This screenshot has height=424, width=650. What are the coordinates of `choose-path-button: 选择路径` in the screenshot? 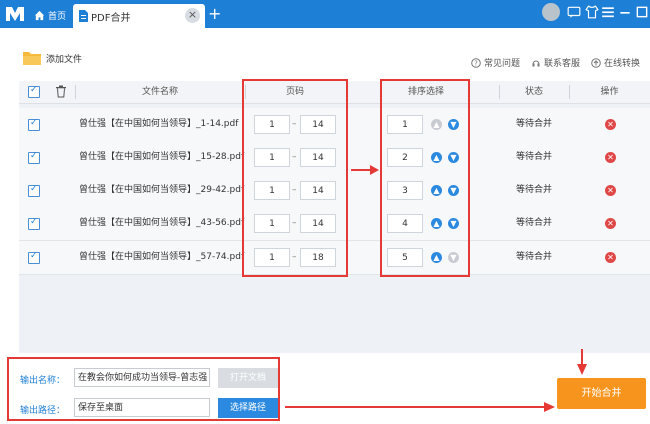 It's located at (248, 408).